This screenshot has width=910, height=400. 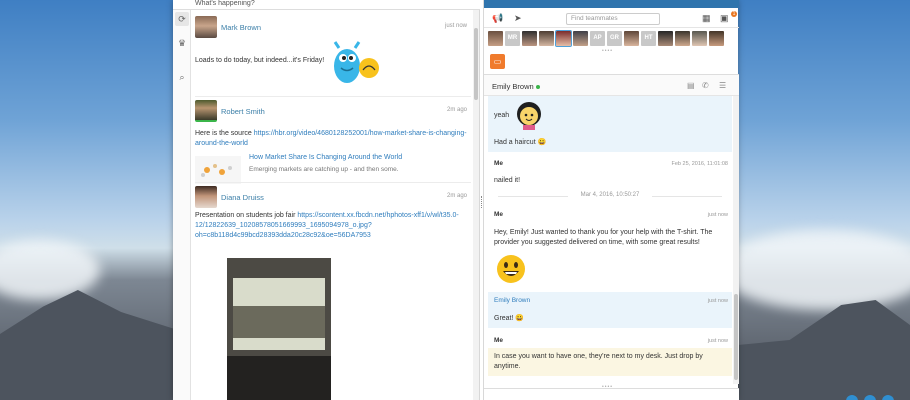 What do you see at coordinates (507, 366) in the screenshot?
I see `message-text: anytime.` at bounding box center [507, 366].